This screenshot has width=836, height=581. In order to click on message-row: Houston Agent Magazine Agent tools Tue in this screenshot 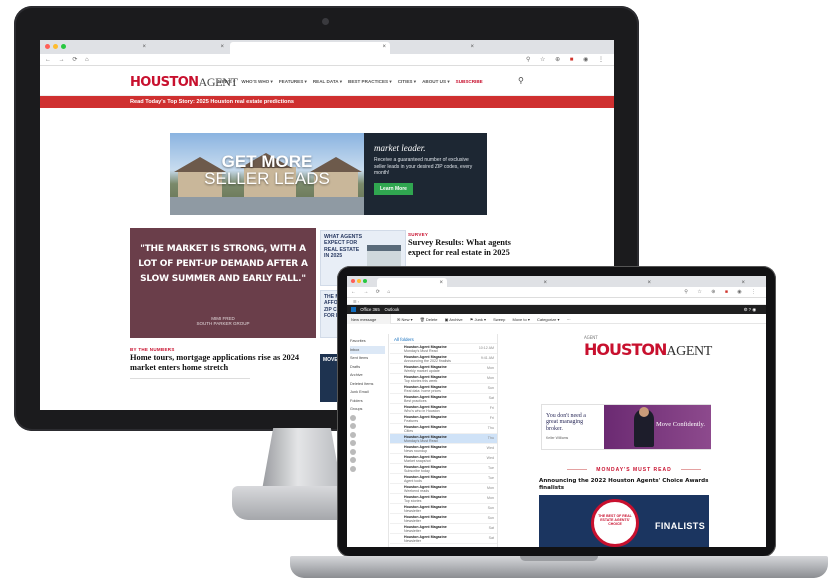, I will do `click(443, 479)`.